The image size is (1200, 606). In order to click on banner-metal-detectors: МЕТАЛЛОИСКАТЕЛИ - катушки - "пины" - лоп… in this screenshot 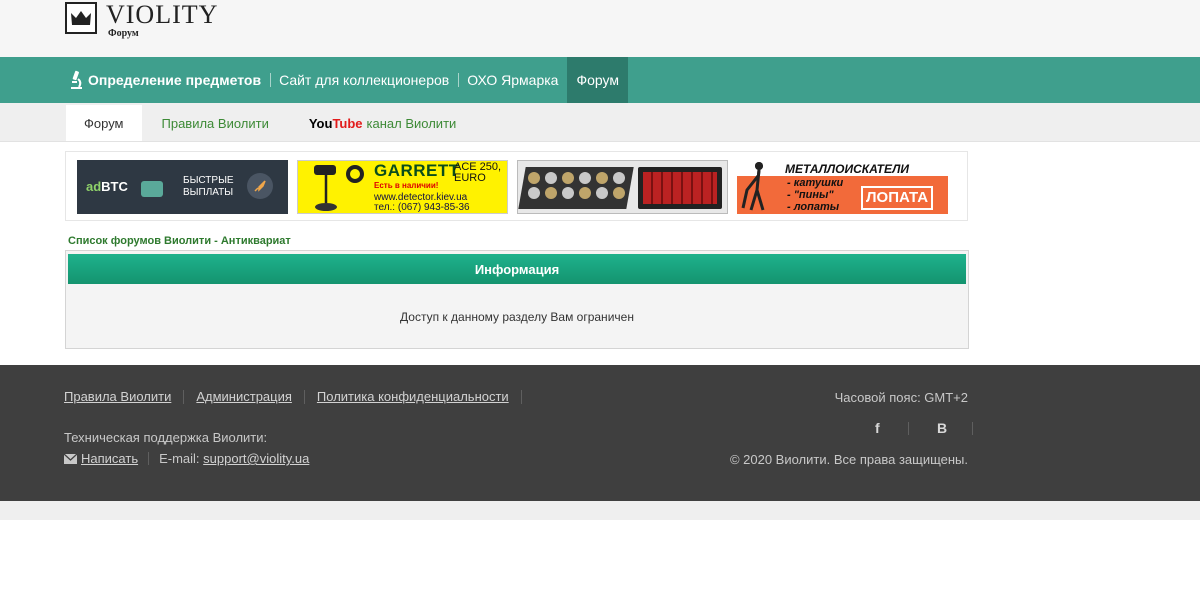, I will do `click(842, 187)`.